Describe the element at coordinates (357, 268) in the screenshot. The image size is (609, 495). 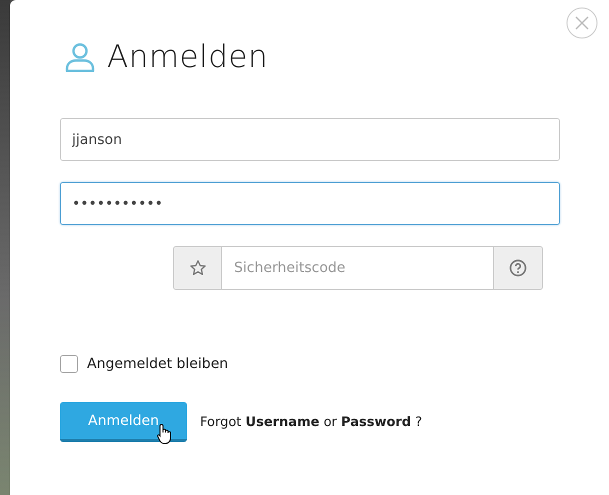
I see `security-code-field: Sicherheitscode` at that location.